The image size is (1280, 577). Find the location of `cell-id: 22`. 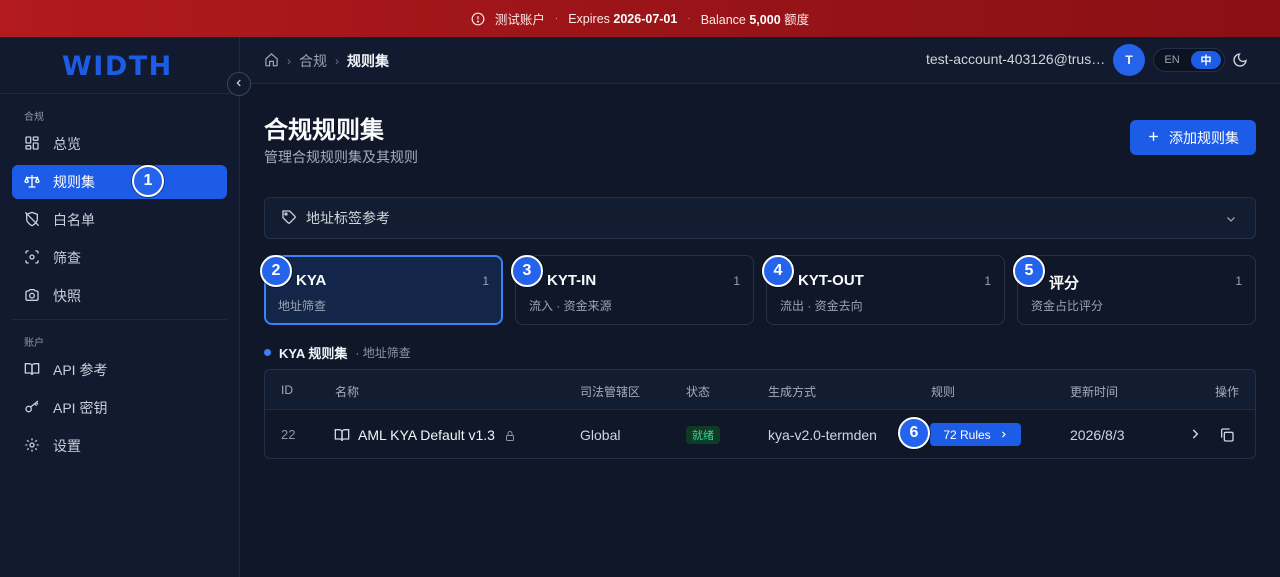

cell-id: 22 is located at coordinates (288, 434).